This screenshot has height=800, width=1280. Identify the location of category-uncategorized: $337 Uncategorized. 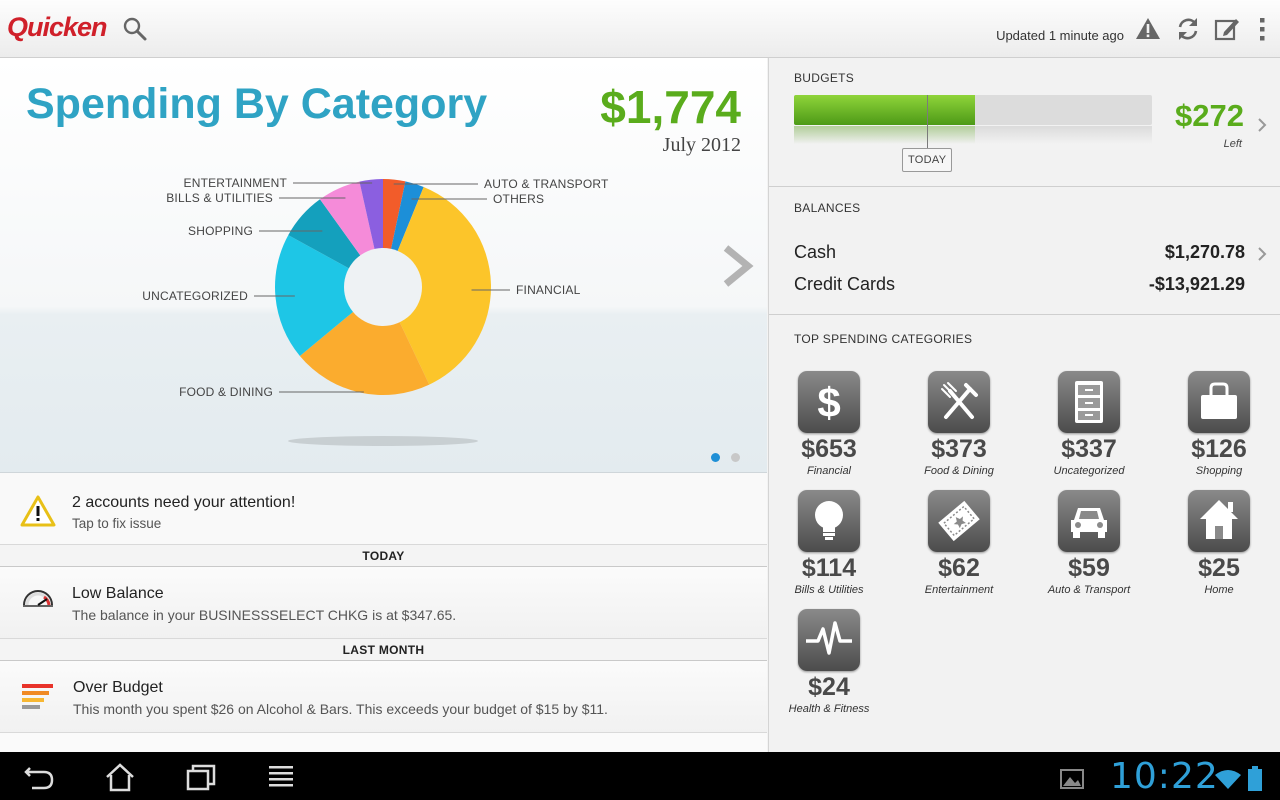
(1089, 424).